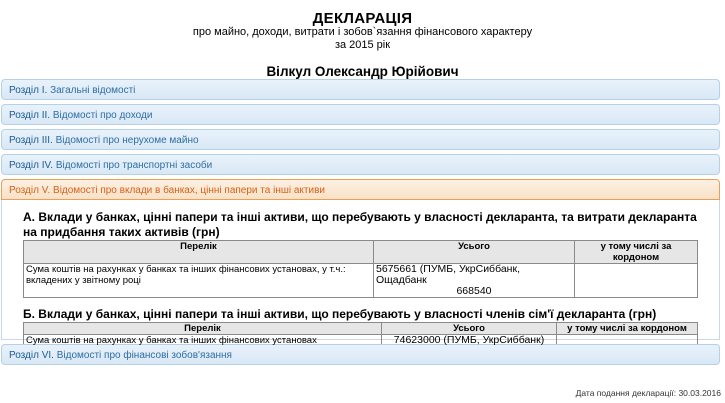 The width and height of the screenshot is (725, 403). What do you see at coordinates (31, 165) in the screenshot?
I see `section-number: Розділ IV.` at bounding box center [31, 165].